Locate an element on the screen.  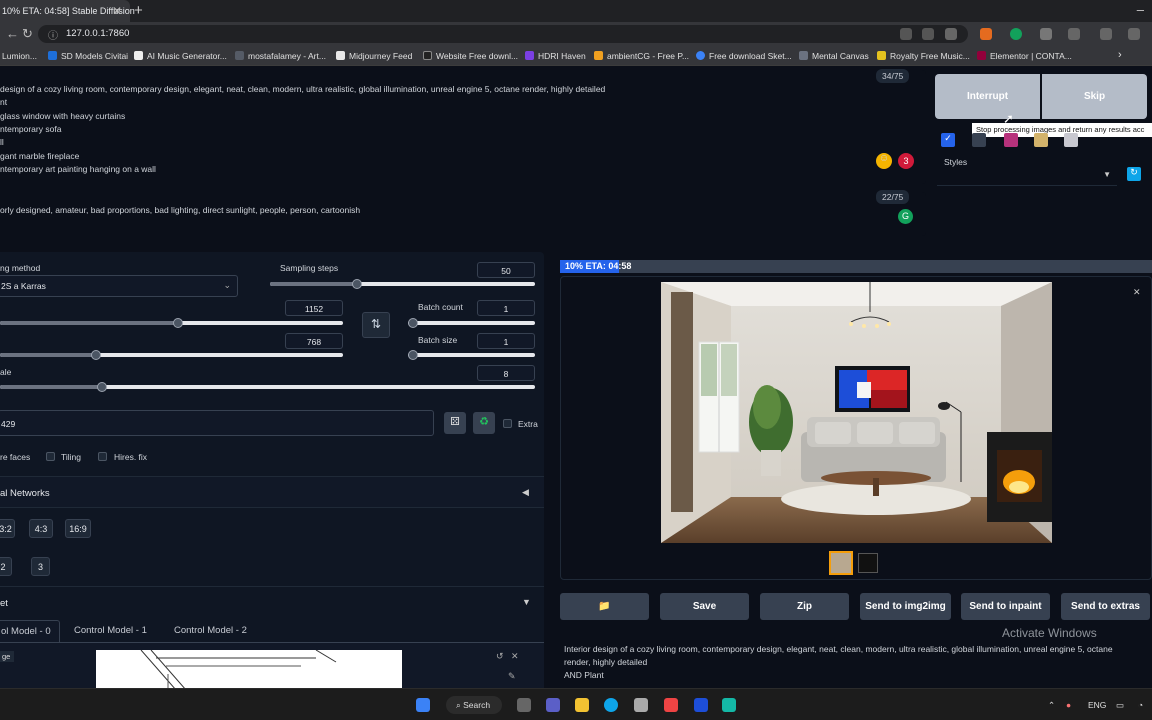
notification-icon: ◔ is located at coordinates (1140, 705).